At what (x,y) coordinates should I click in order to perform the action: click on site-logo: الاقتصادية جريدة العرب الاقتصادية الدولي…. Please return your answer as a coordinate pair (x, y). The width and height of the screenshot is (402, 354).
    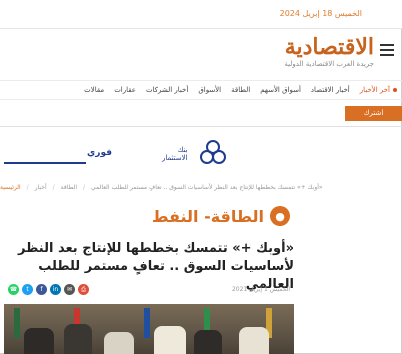
    Looking at the image, I should click on (329, 51).